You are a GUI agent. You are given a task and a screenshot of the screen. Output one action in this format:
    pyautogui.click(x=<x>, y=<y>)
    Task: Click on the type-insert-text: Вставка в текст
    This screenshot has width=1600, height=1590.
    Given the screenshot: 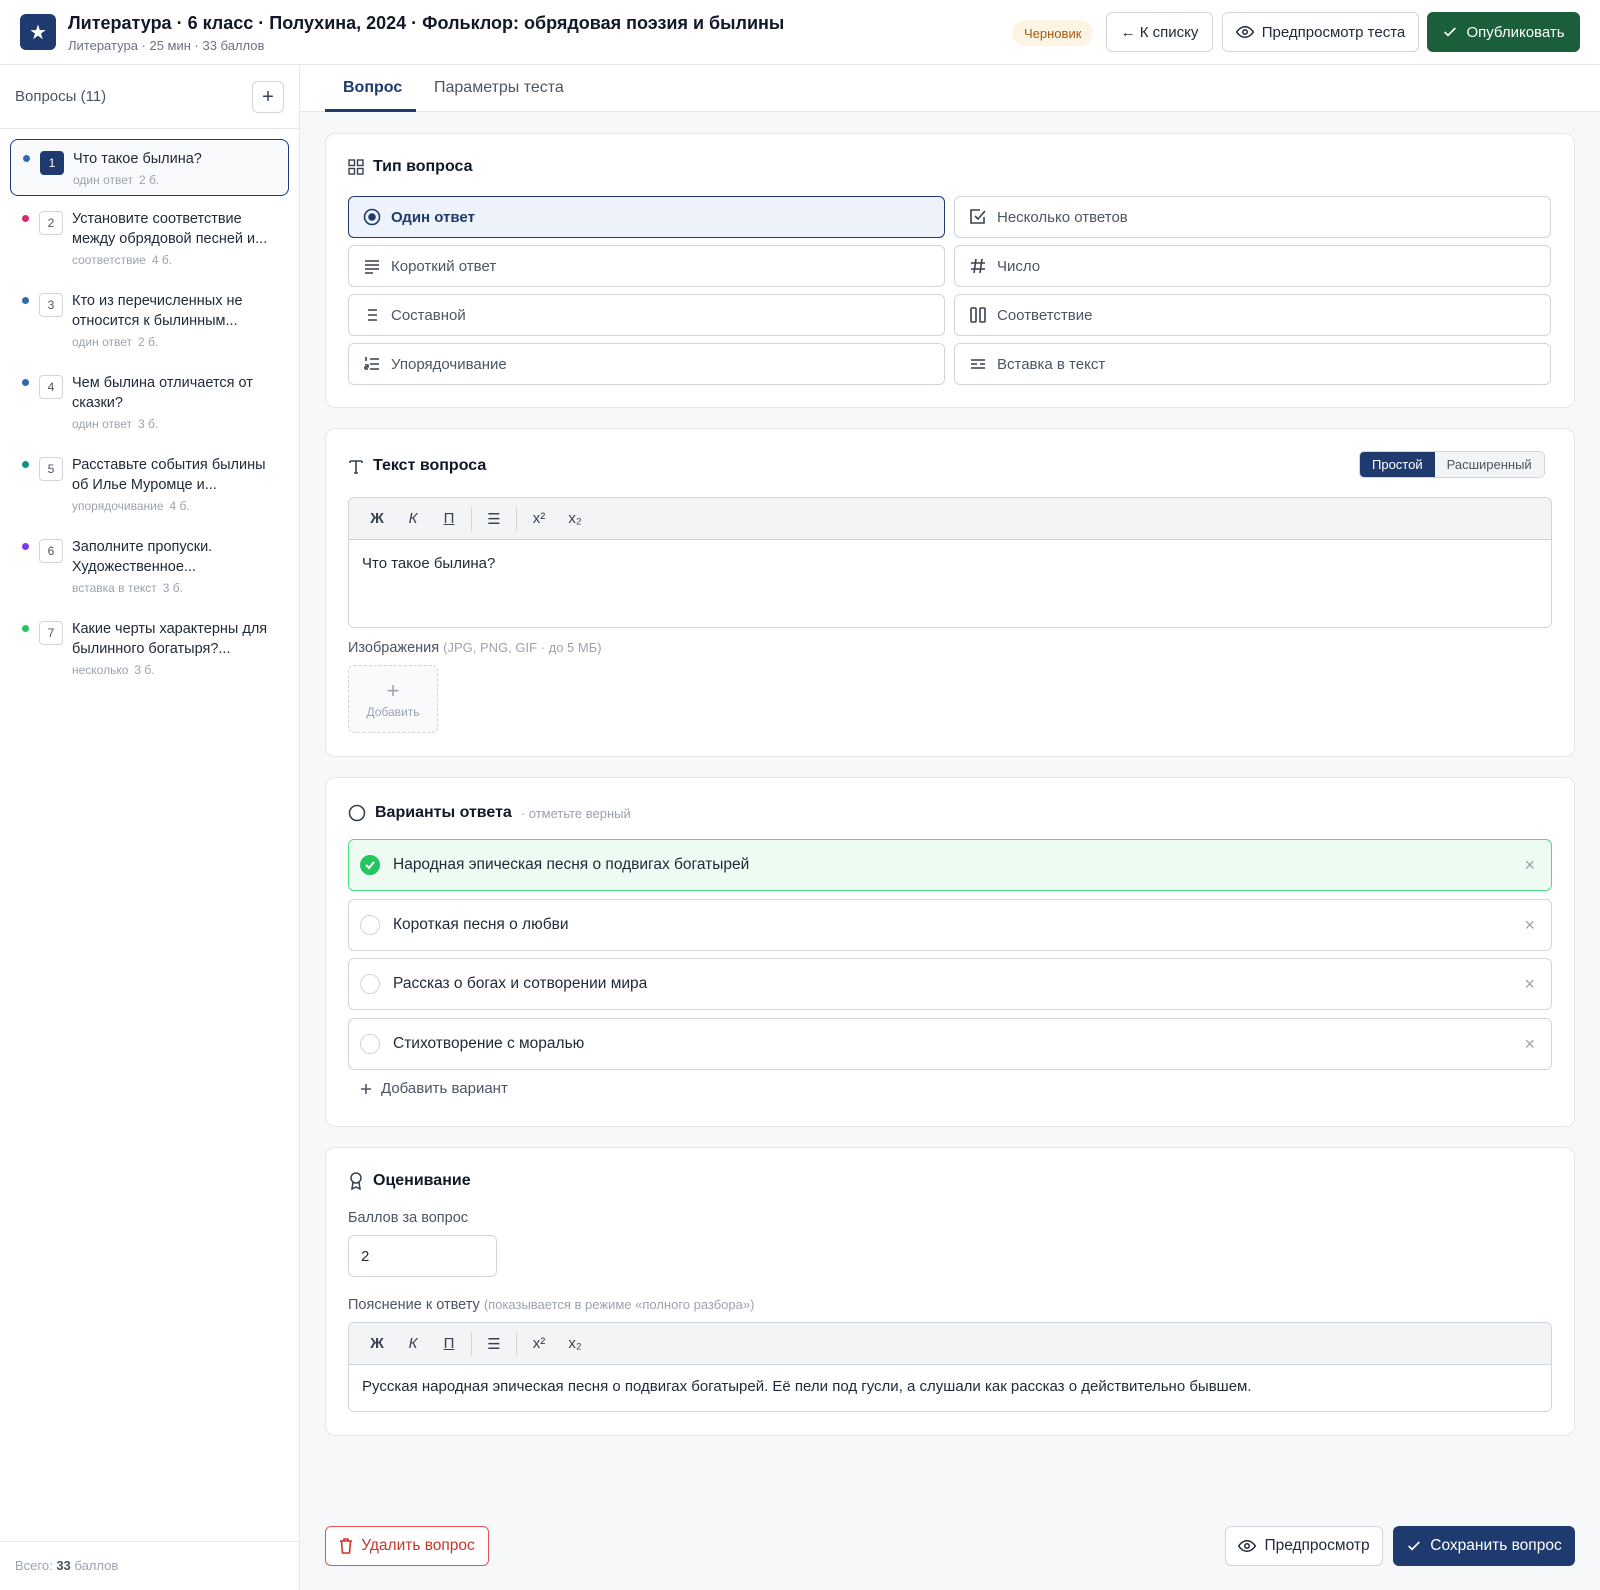 What is the action you would take?
    pyautogui.click(x=1252, y=364)
    